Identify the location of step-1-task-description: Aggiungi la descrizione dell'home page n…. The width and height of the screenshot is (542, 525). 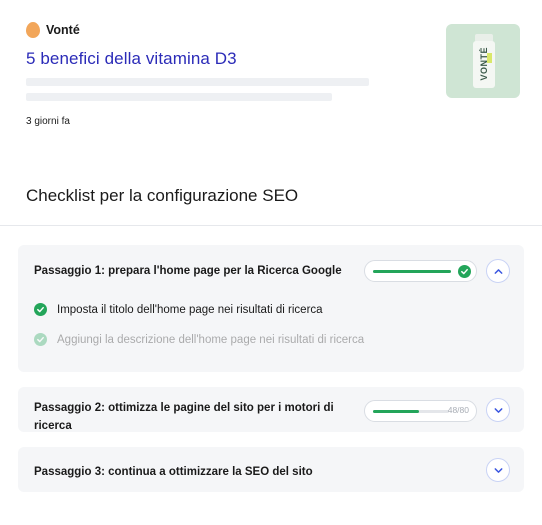
(199, 339).